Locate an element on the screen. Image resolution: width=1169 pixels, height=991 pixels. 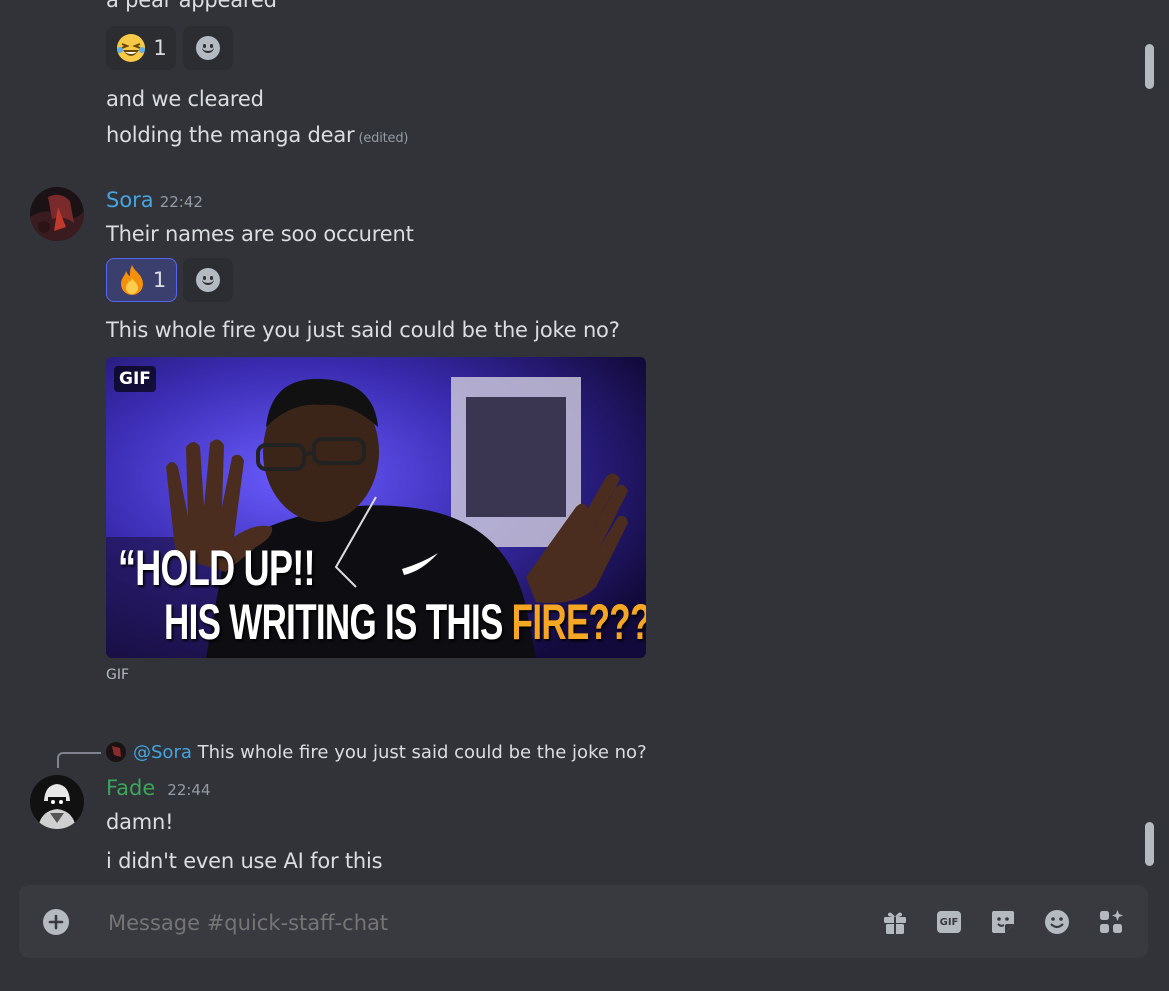
reaction-fire: 1 is located at coordinates (141, 280).